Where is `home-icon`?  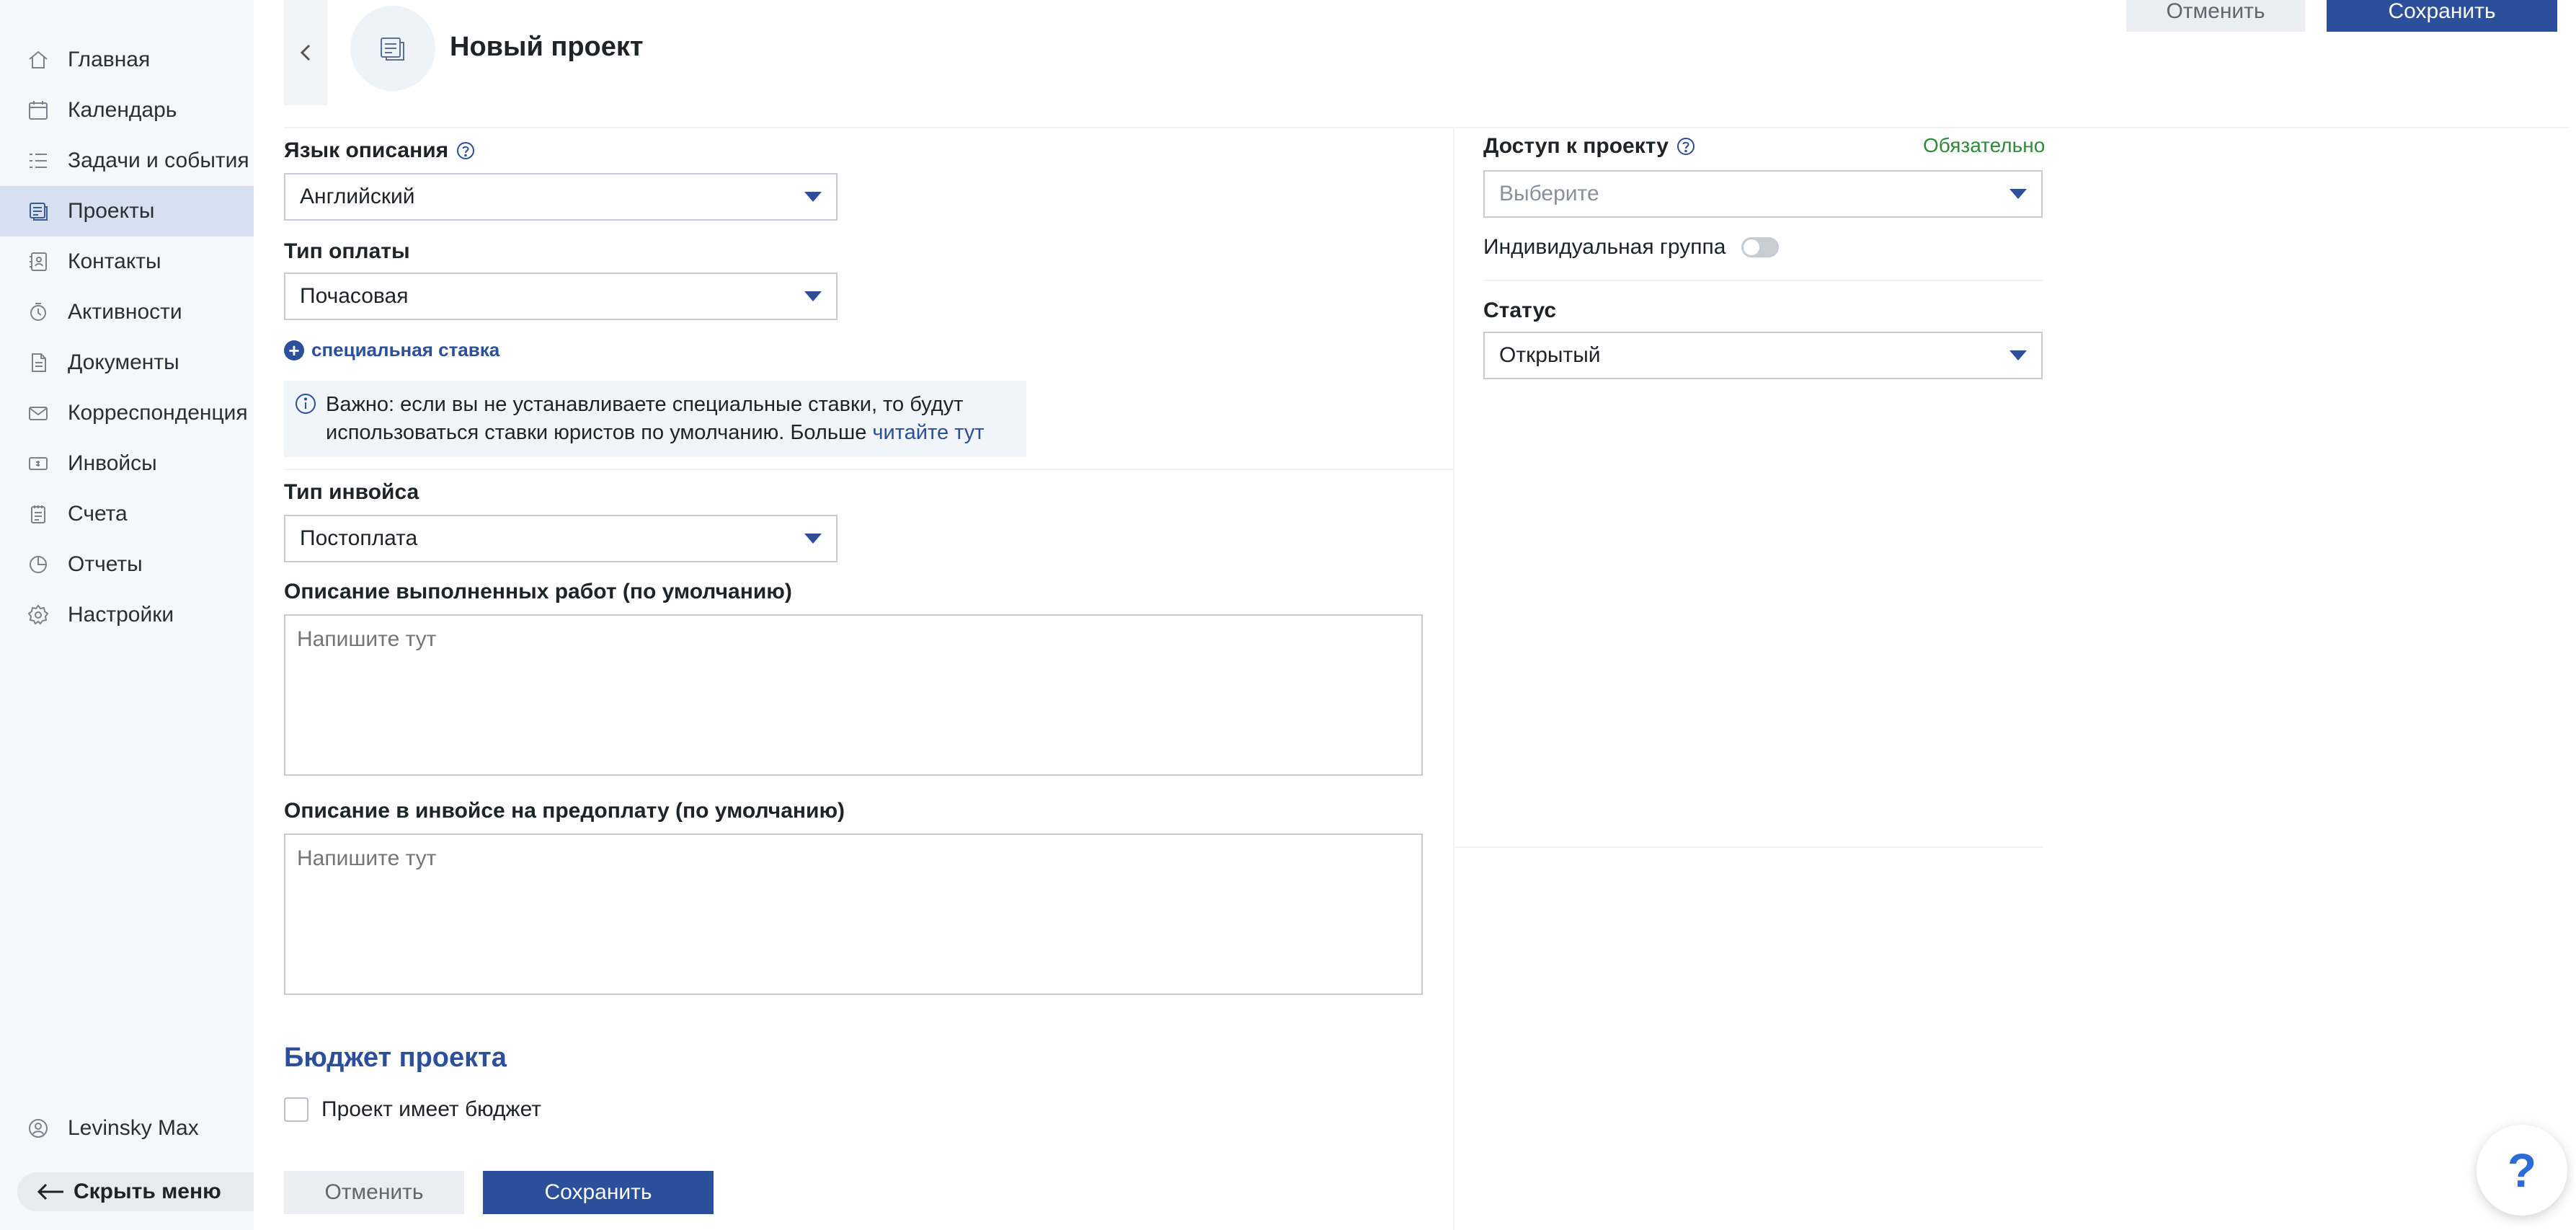
home-icon is located at coordinates (38, 60).